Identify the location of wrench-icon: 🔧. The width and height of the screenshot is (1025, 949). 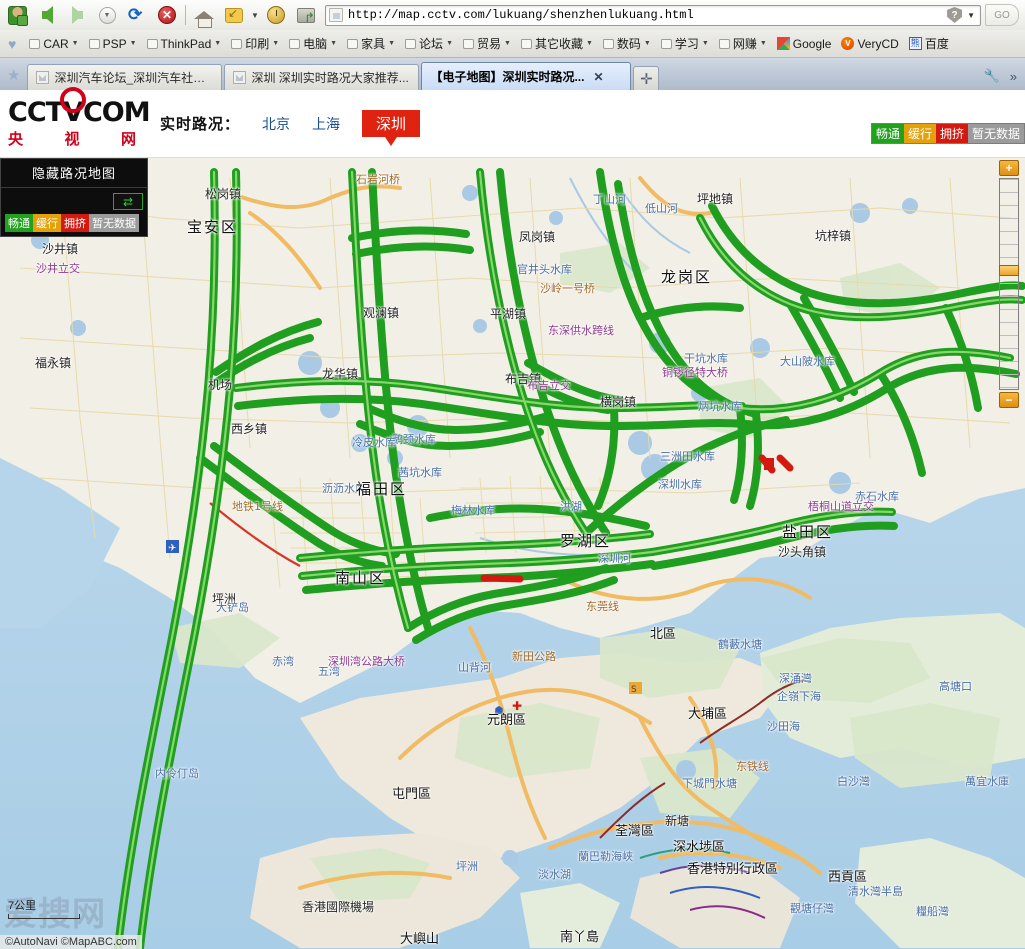
(992, 76).